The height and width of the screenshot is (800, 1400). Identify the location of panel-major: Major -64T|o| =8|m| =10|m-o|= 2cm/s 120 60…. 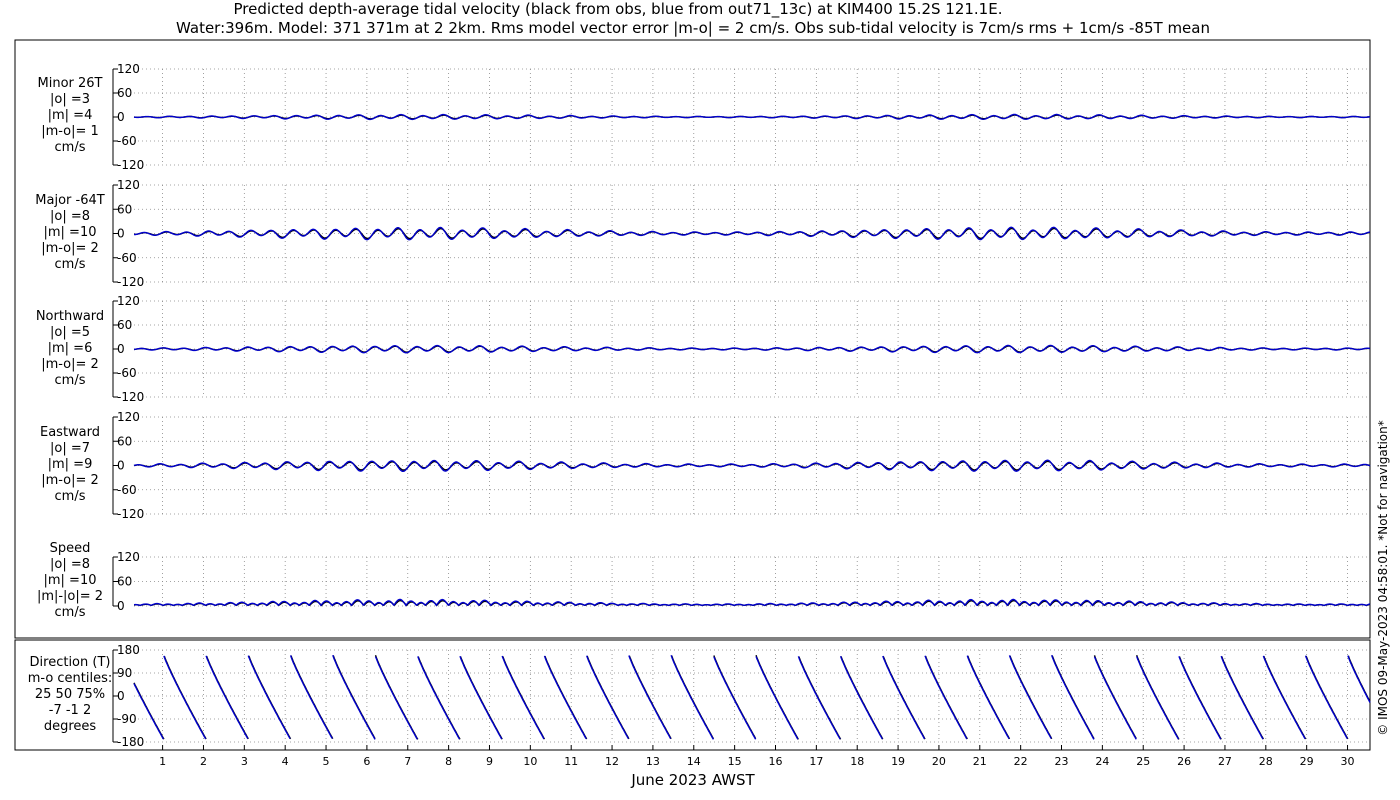
(703, 233).